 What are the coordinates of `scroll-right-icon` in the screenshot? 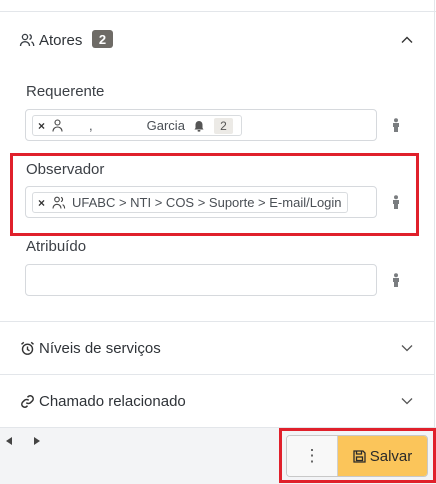 It's located at (37, 441).